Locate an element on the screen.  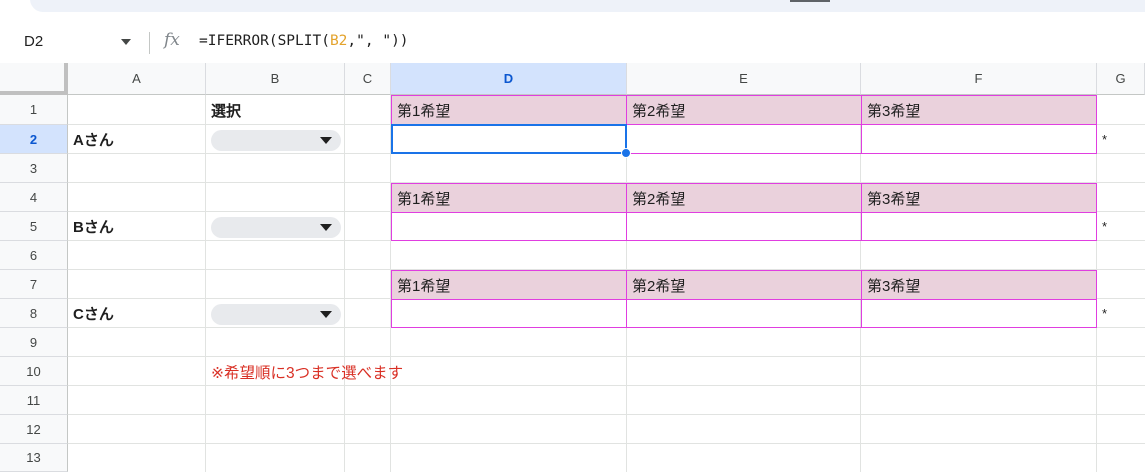
row-header-2: 2 is located at coordinates (34, 139).